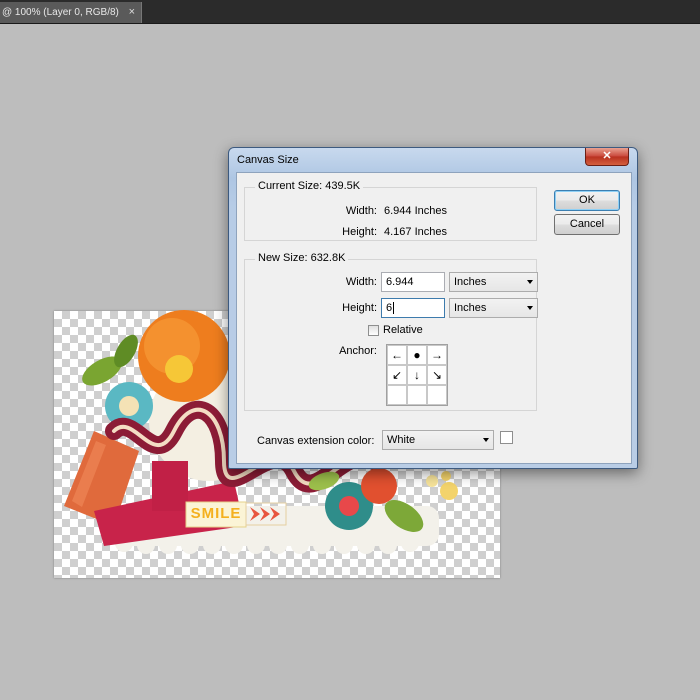 This screenshot has width=700, height=700. What do you see at coordinates (470, 308) in the screenshot?
I see `height-unit-value: Inches` at bounding box center [470, 308].